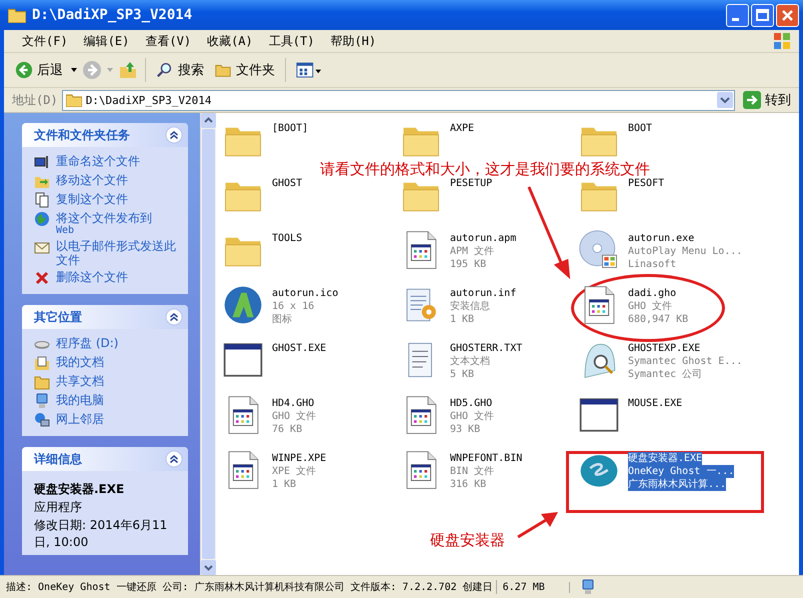 The image size is (803, 598). Describe the element at coordinates (39, 70) in the screenshot. I see `back-button: 后退` at that location.